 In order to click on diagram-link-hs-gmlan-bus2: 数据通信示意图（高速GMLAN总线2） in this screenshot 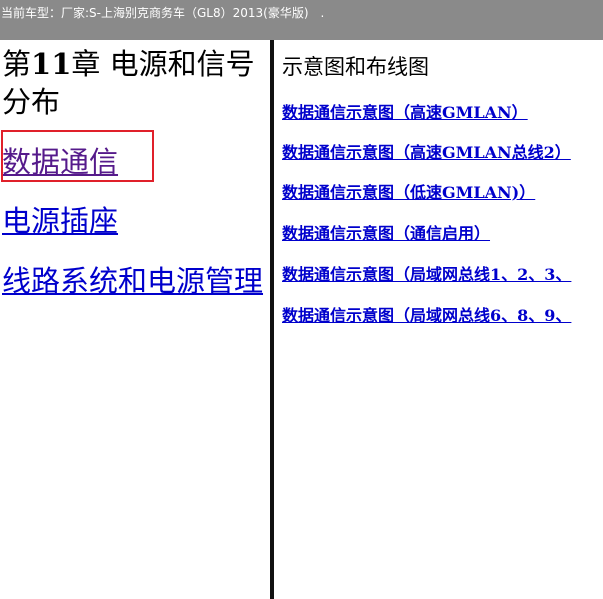, I will do `click(426, 153)`.